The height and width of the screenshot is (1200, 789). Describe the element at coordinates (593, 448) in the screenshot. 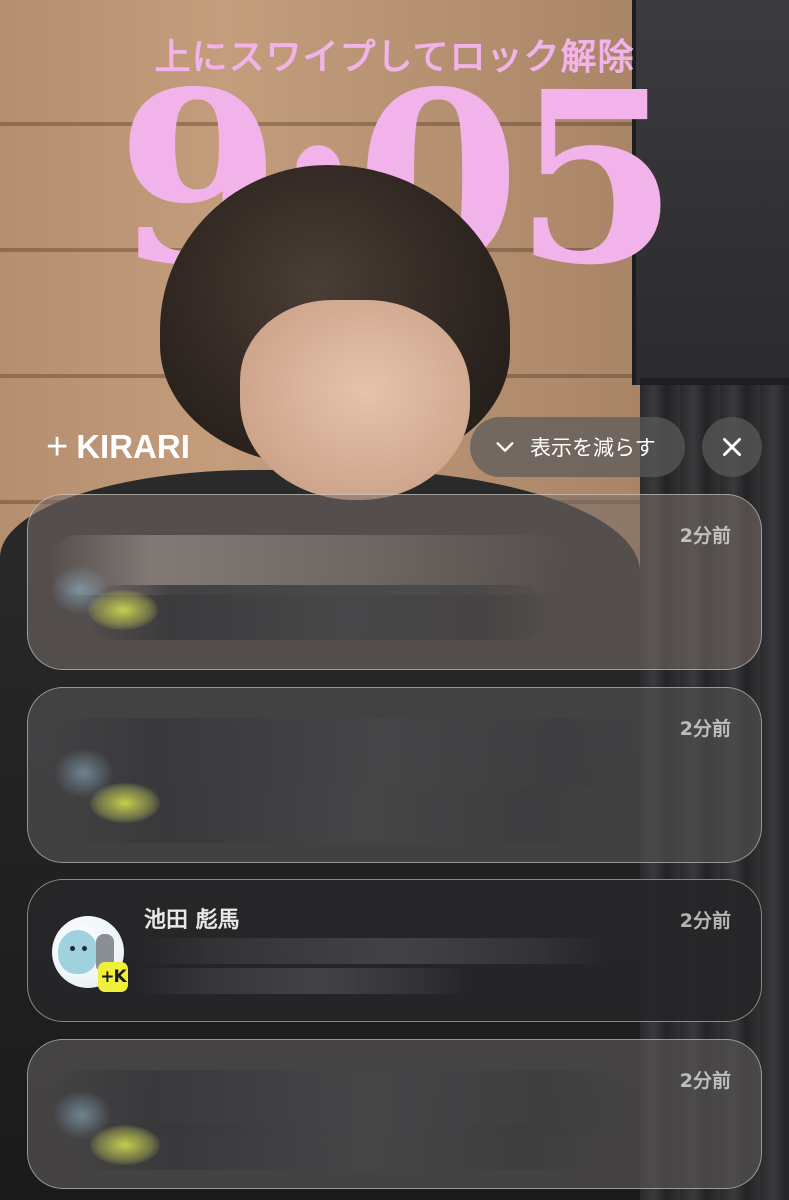

I see `show-less-label: 表示を減らす` at that location.